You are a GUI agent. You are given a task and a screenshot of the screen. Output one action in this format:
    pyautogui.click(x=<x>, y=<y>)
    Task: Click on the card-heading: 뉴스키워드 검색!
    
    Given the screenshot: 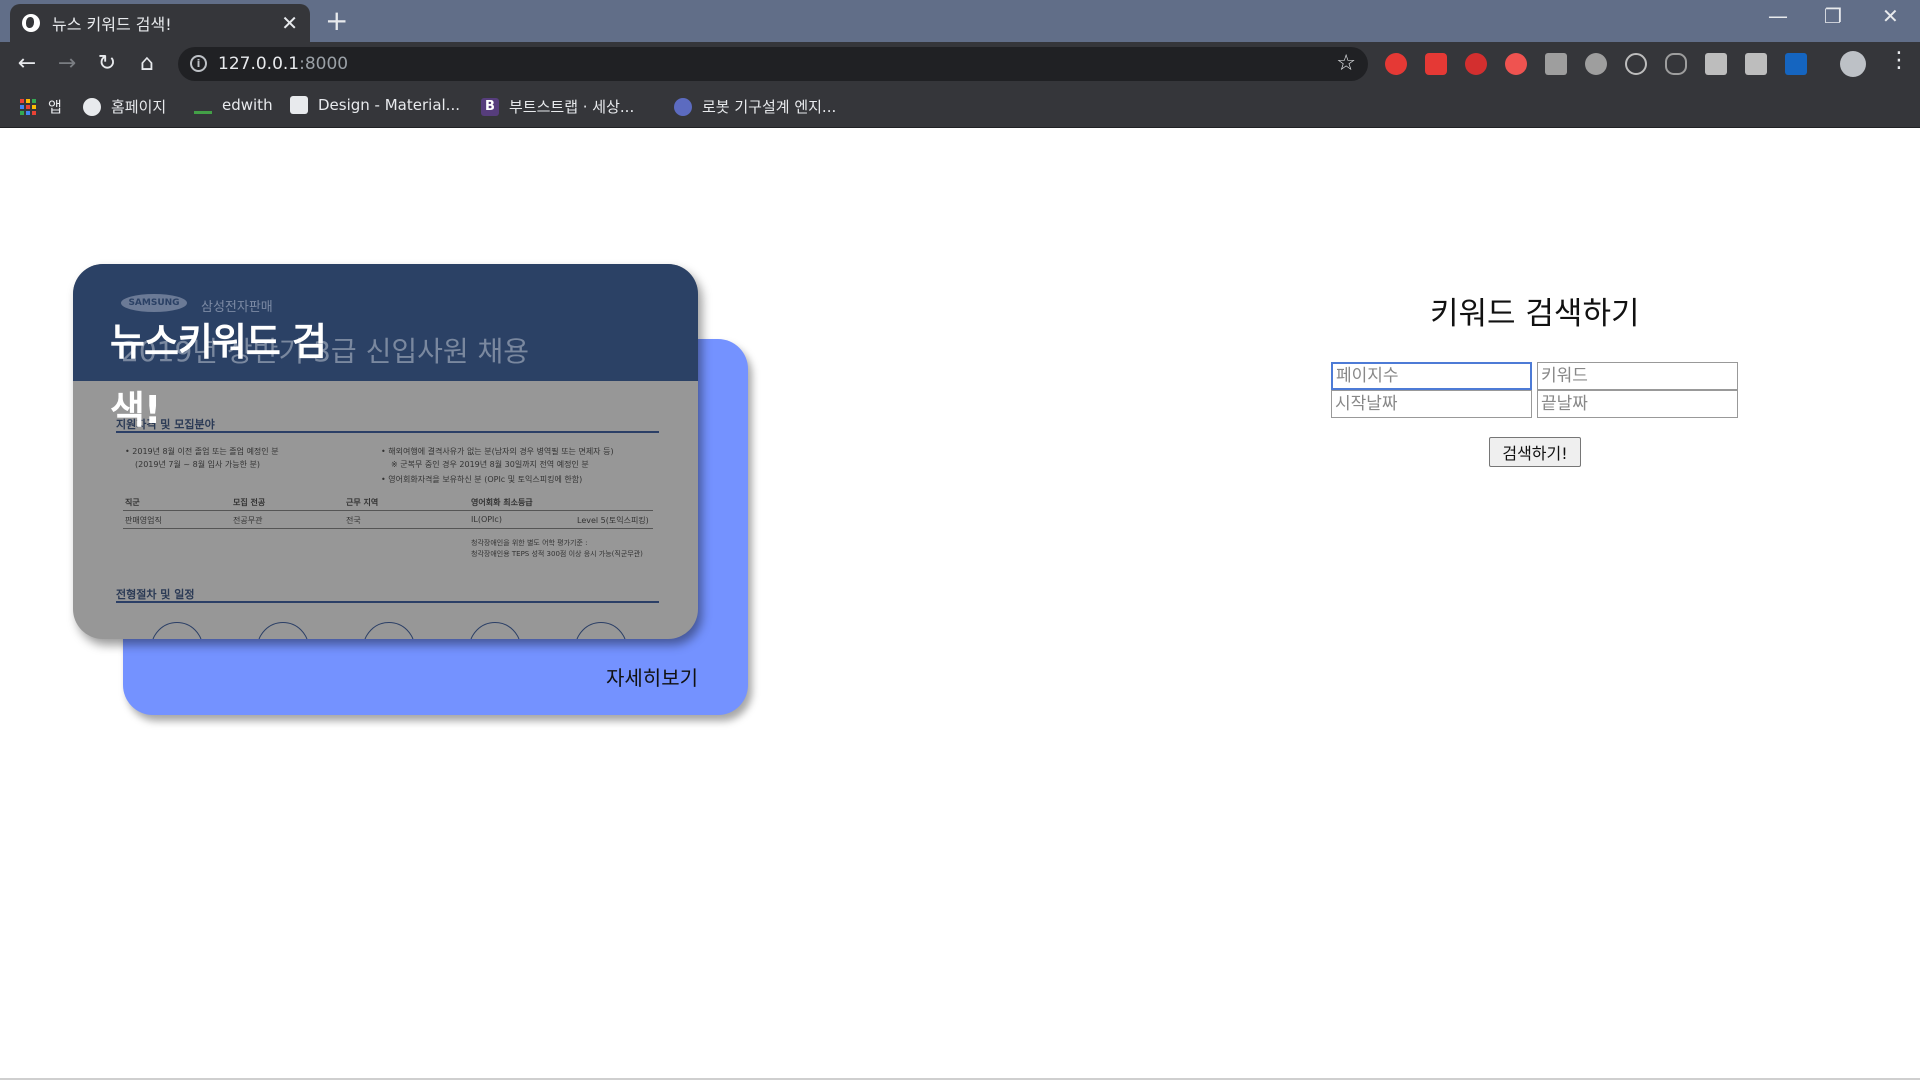 What is the action you would take?
    pyautogui.click(x=218, y=376)
    